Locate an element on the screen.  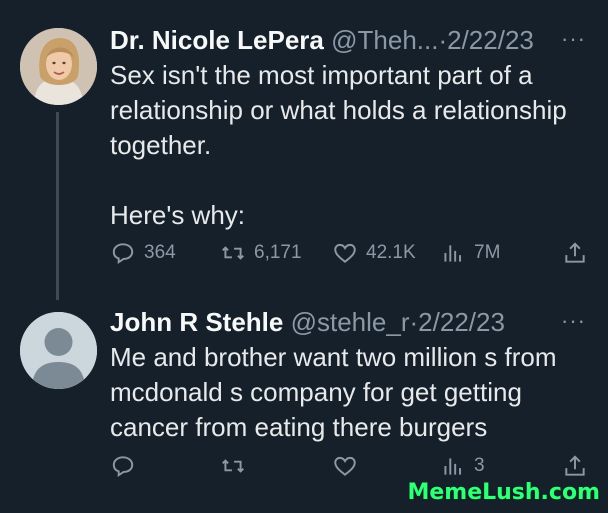
avatar-nicole-lepera is located at coordinates (58, 66).